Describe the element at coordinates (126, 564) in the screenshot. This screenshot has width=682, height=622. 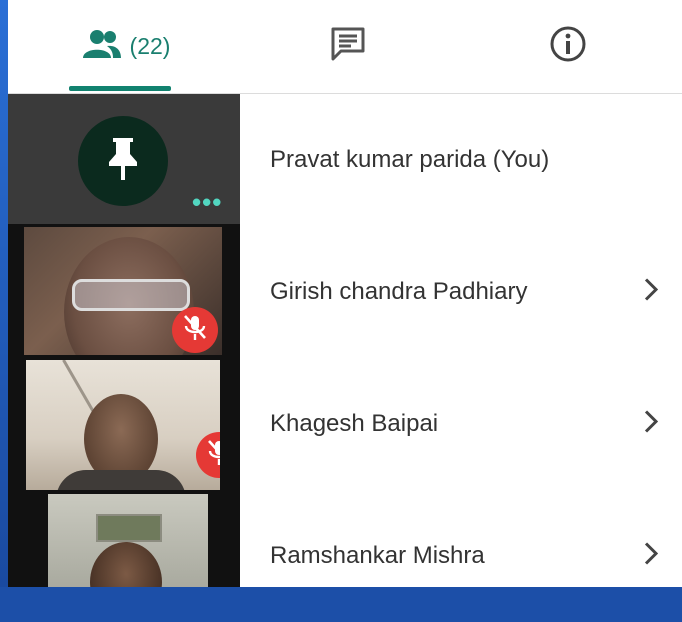
I see `participant-face` at that location.